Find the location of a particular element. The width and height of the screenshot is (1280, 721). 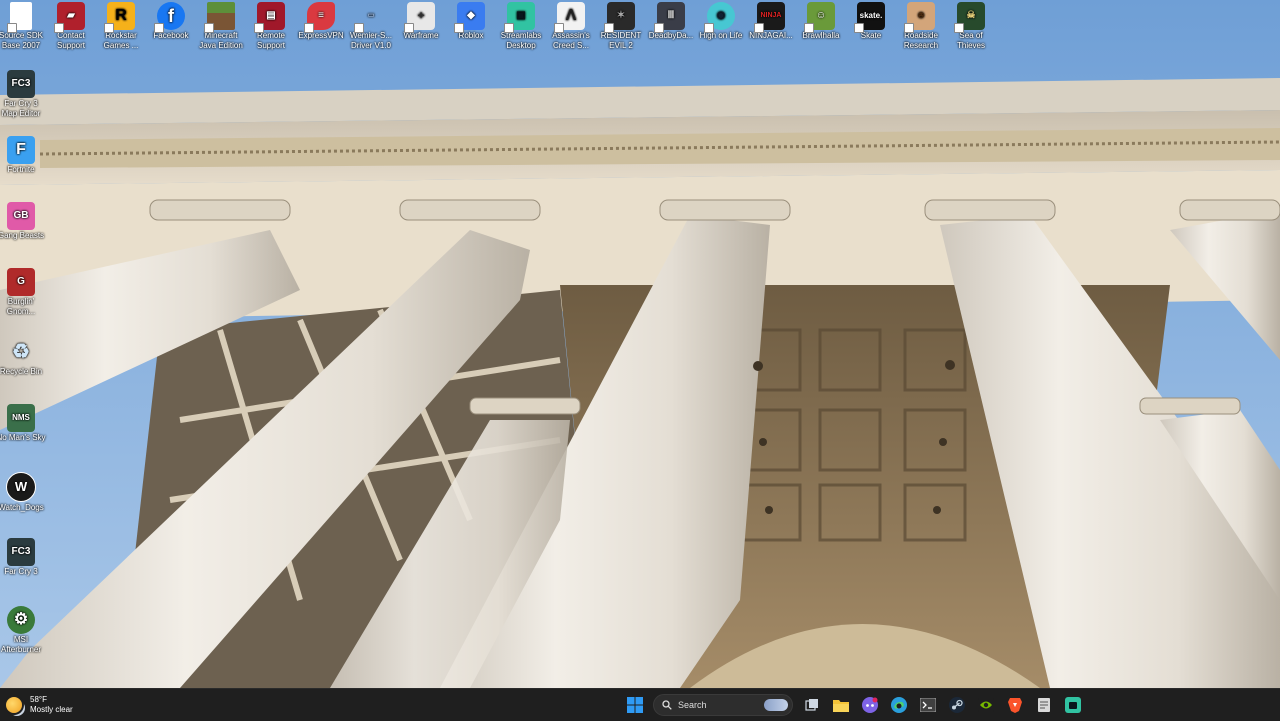

desktop-icon-label: No Man's Sky is located at coordinates (23, 437).